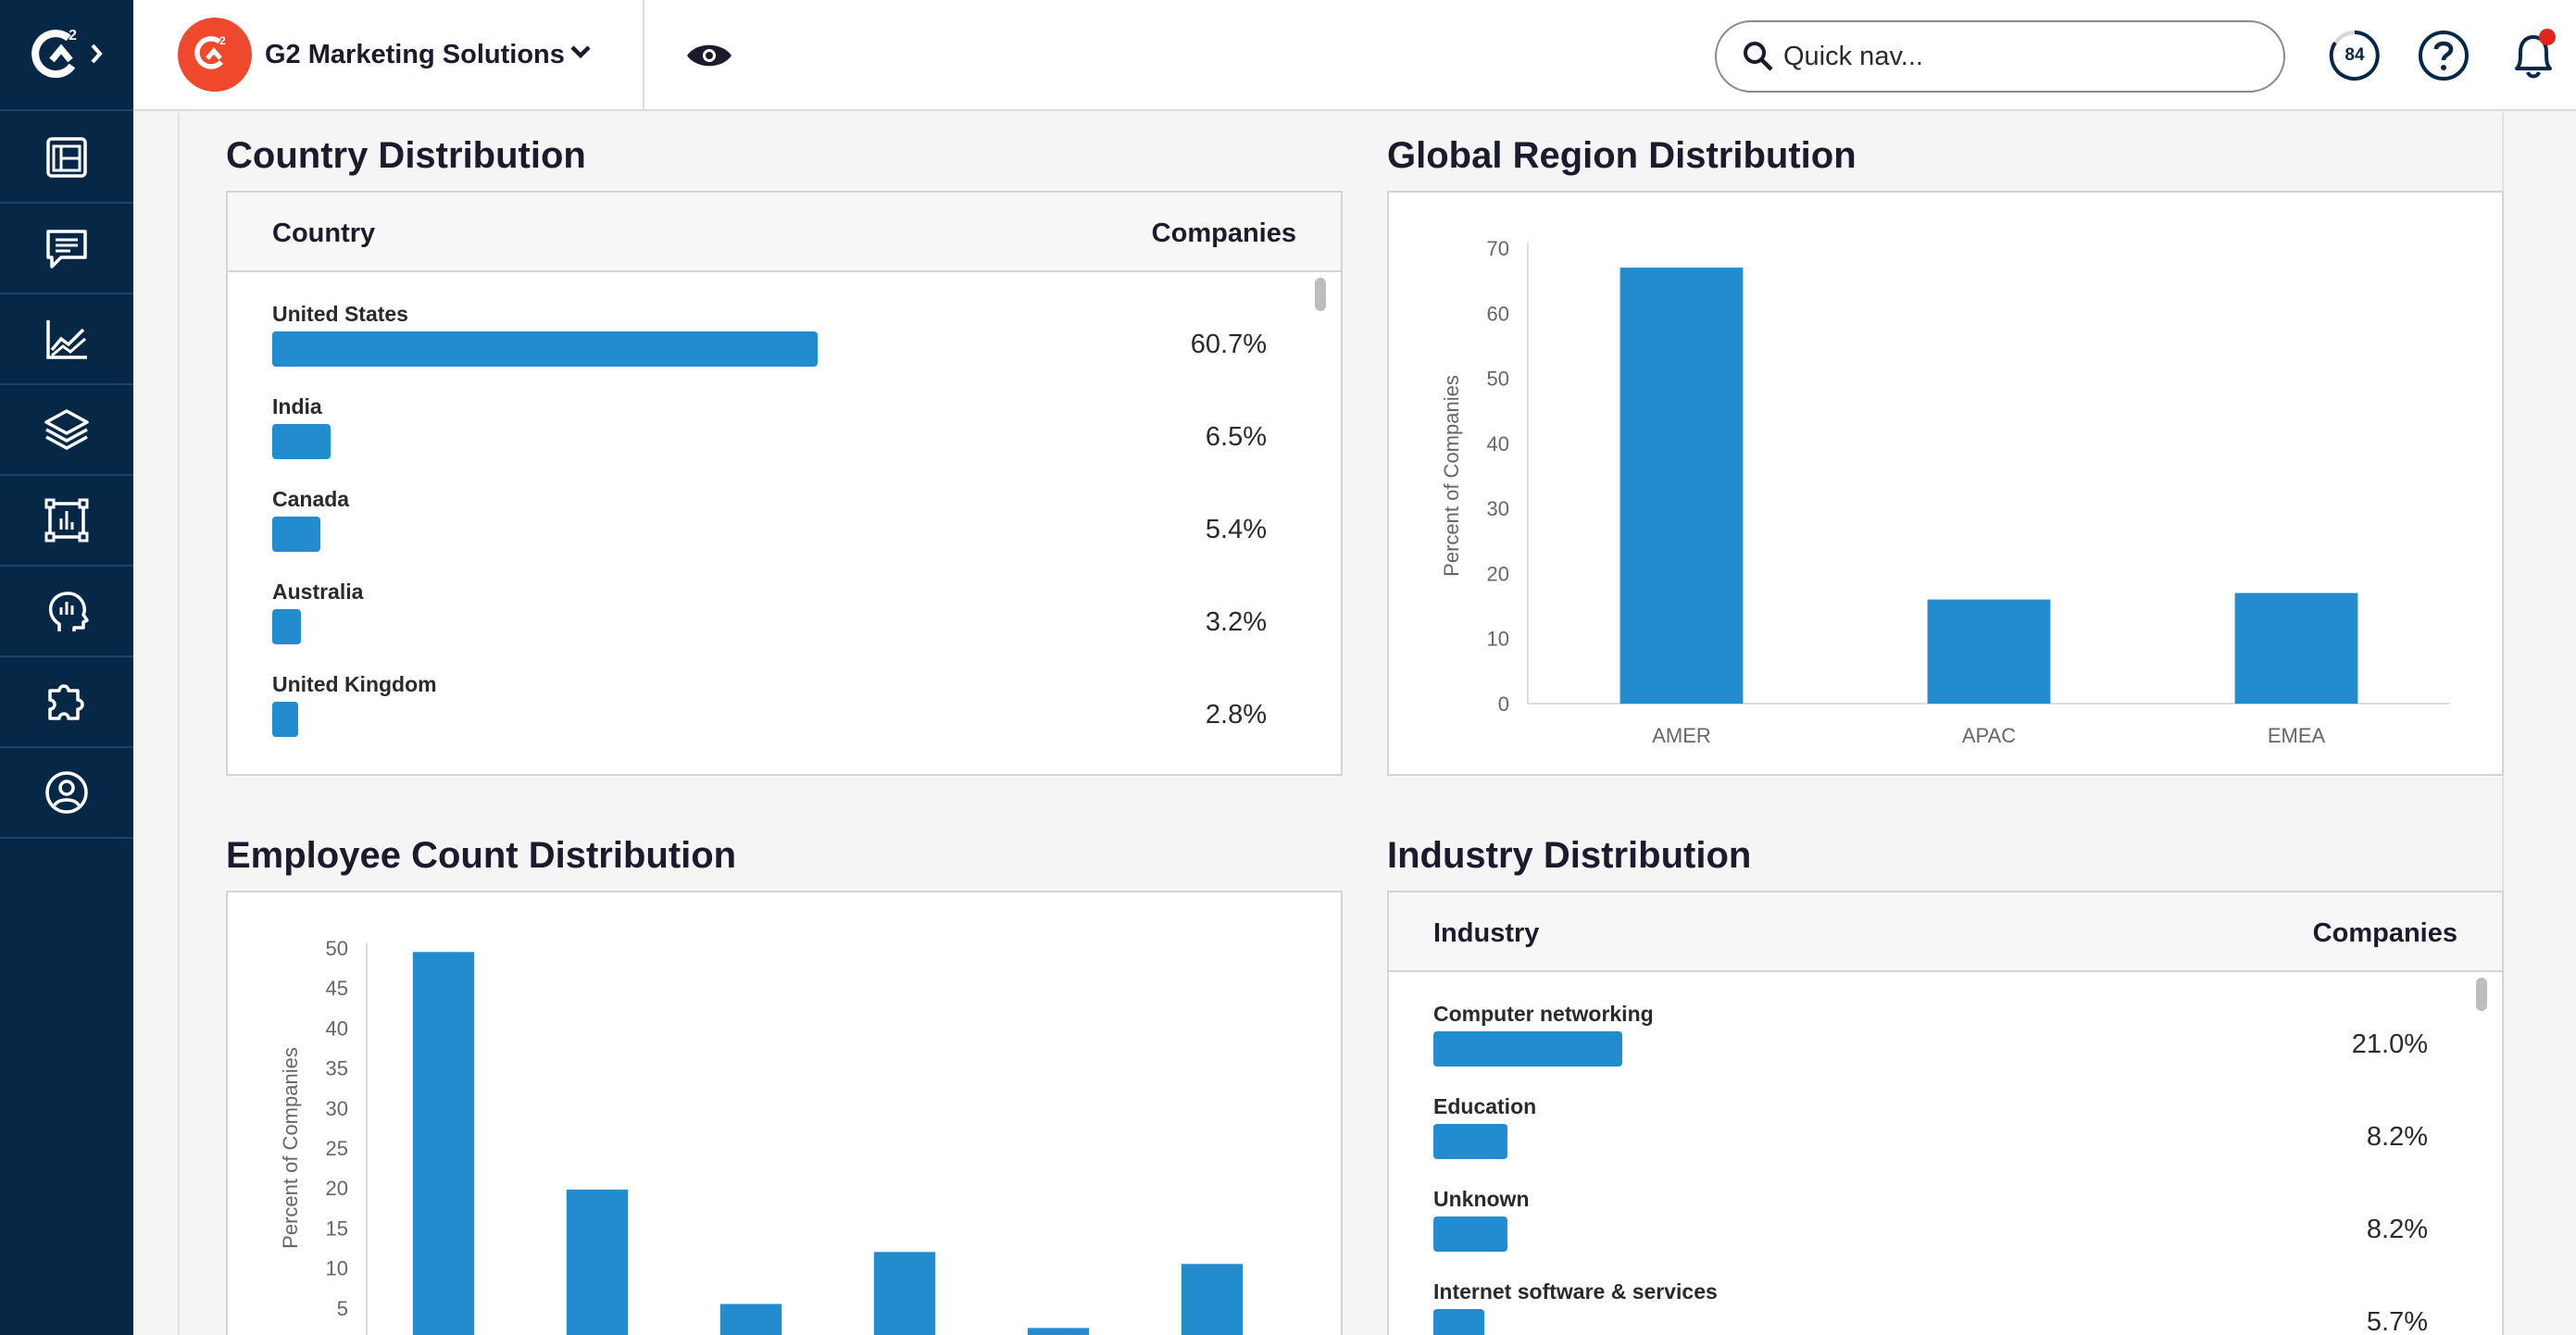 This screenshot has height=1335, width=2576. Describe the element at coordinates (1989, 772) in the screenshot. I see `x-axis-label: Global Region` at that location.